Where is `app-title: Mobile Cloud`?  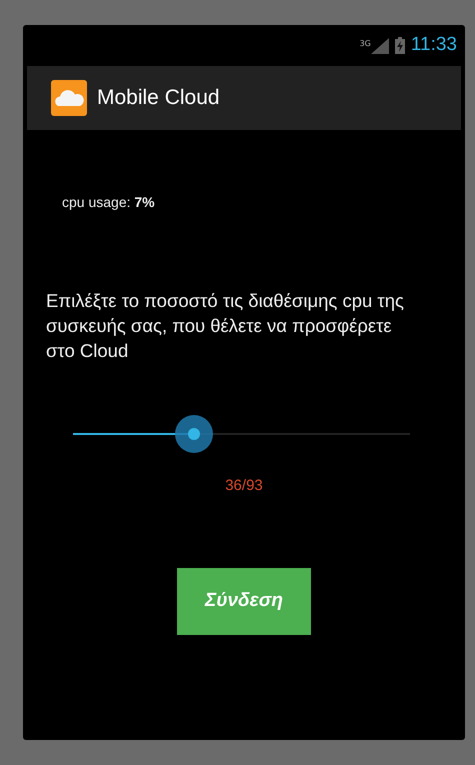
app-title: Mobile Cloud is located at coordinates (158, 98).